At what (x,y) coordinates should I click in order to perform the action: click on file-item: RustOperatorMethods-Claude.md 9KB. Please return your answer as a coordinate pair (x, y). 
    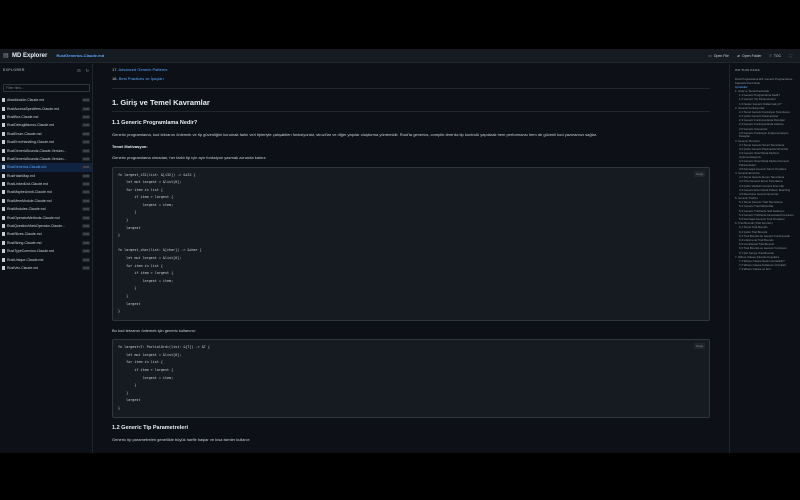
    Looking at the image, I should click on (46, 217).